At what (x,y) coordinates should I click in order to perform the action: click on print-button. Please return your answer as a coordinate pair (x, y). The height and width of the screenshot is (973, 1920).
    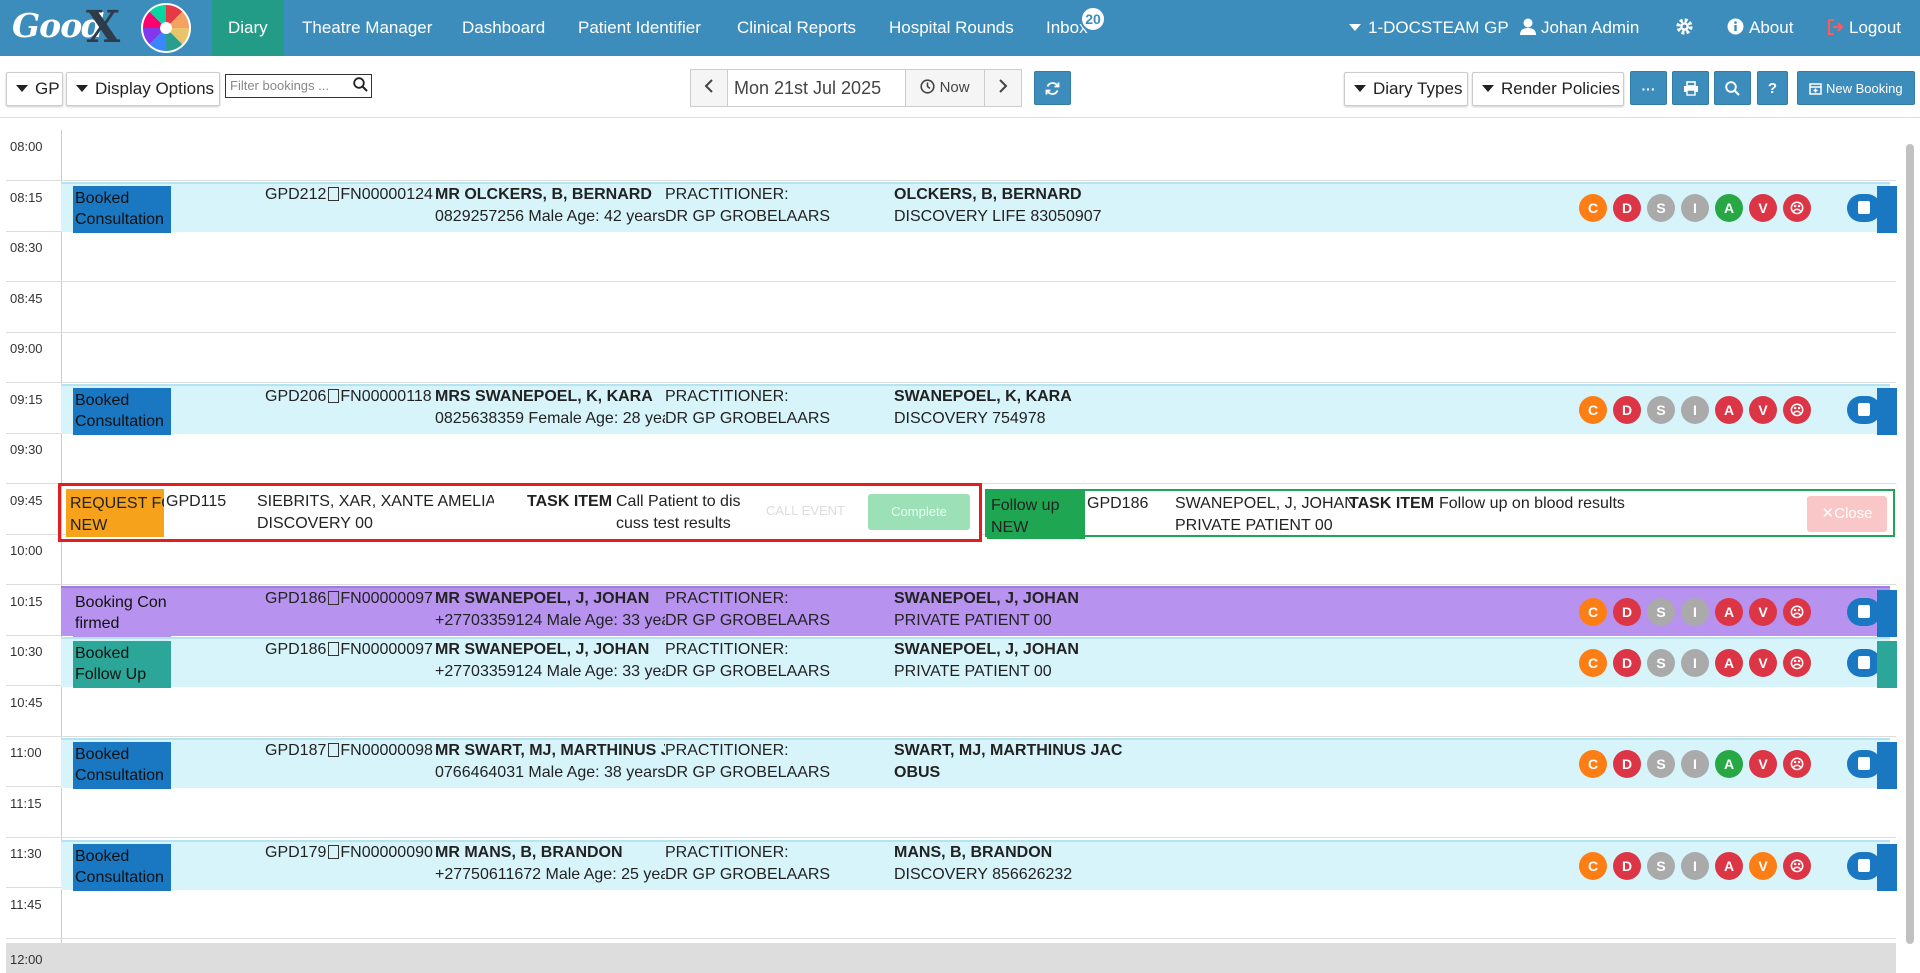
    Looking at the image, I should click on (1690, 88).